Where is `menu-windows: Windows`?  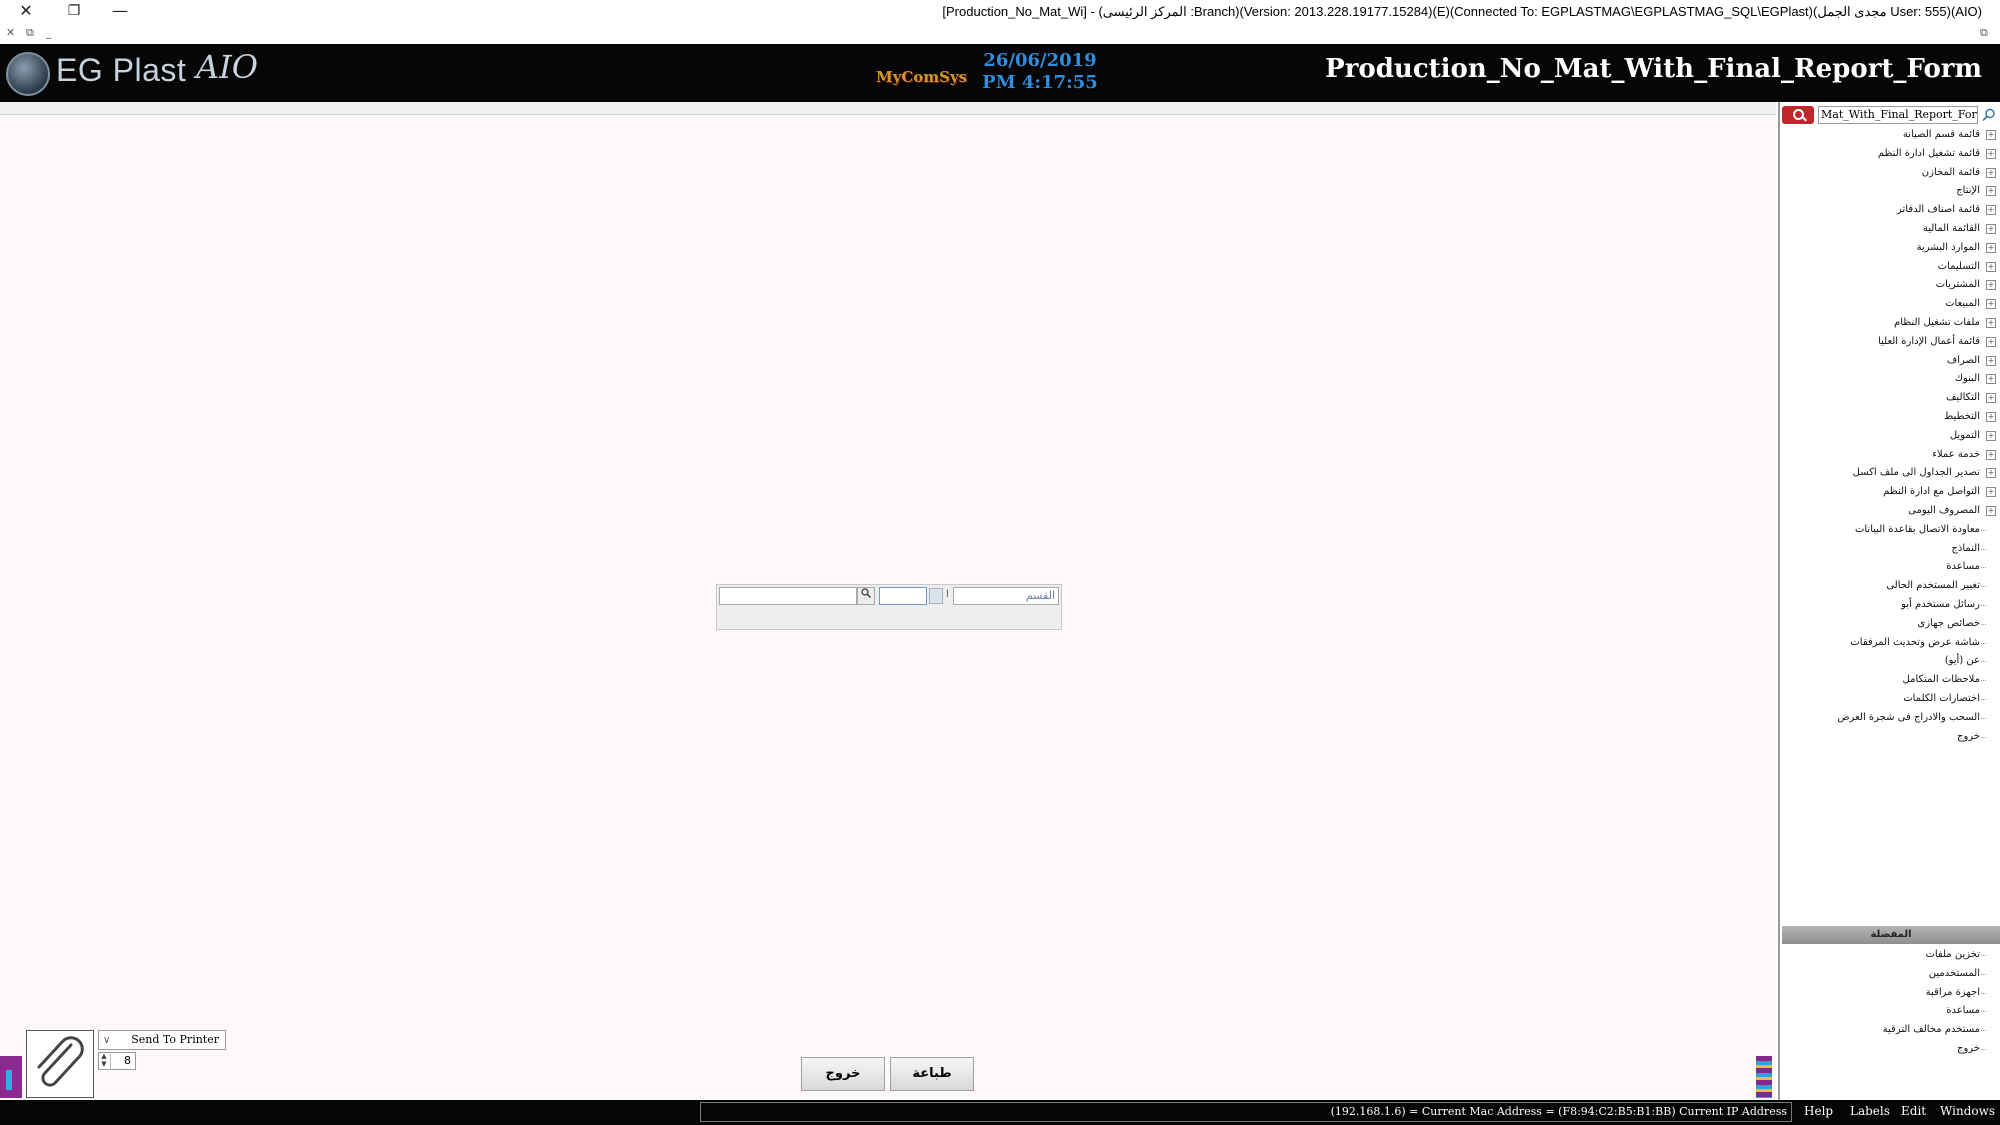
menu-windows: Windows is located at coordinates (1967, 1111).